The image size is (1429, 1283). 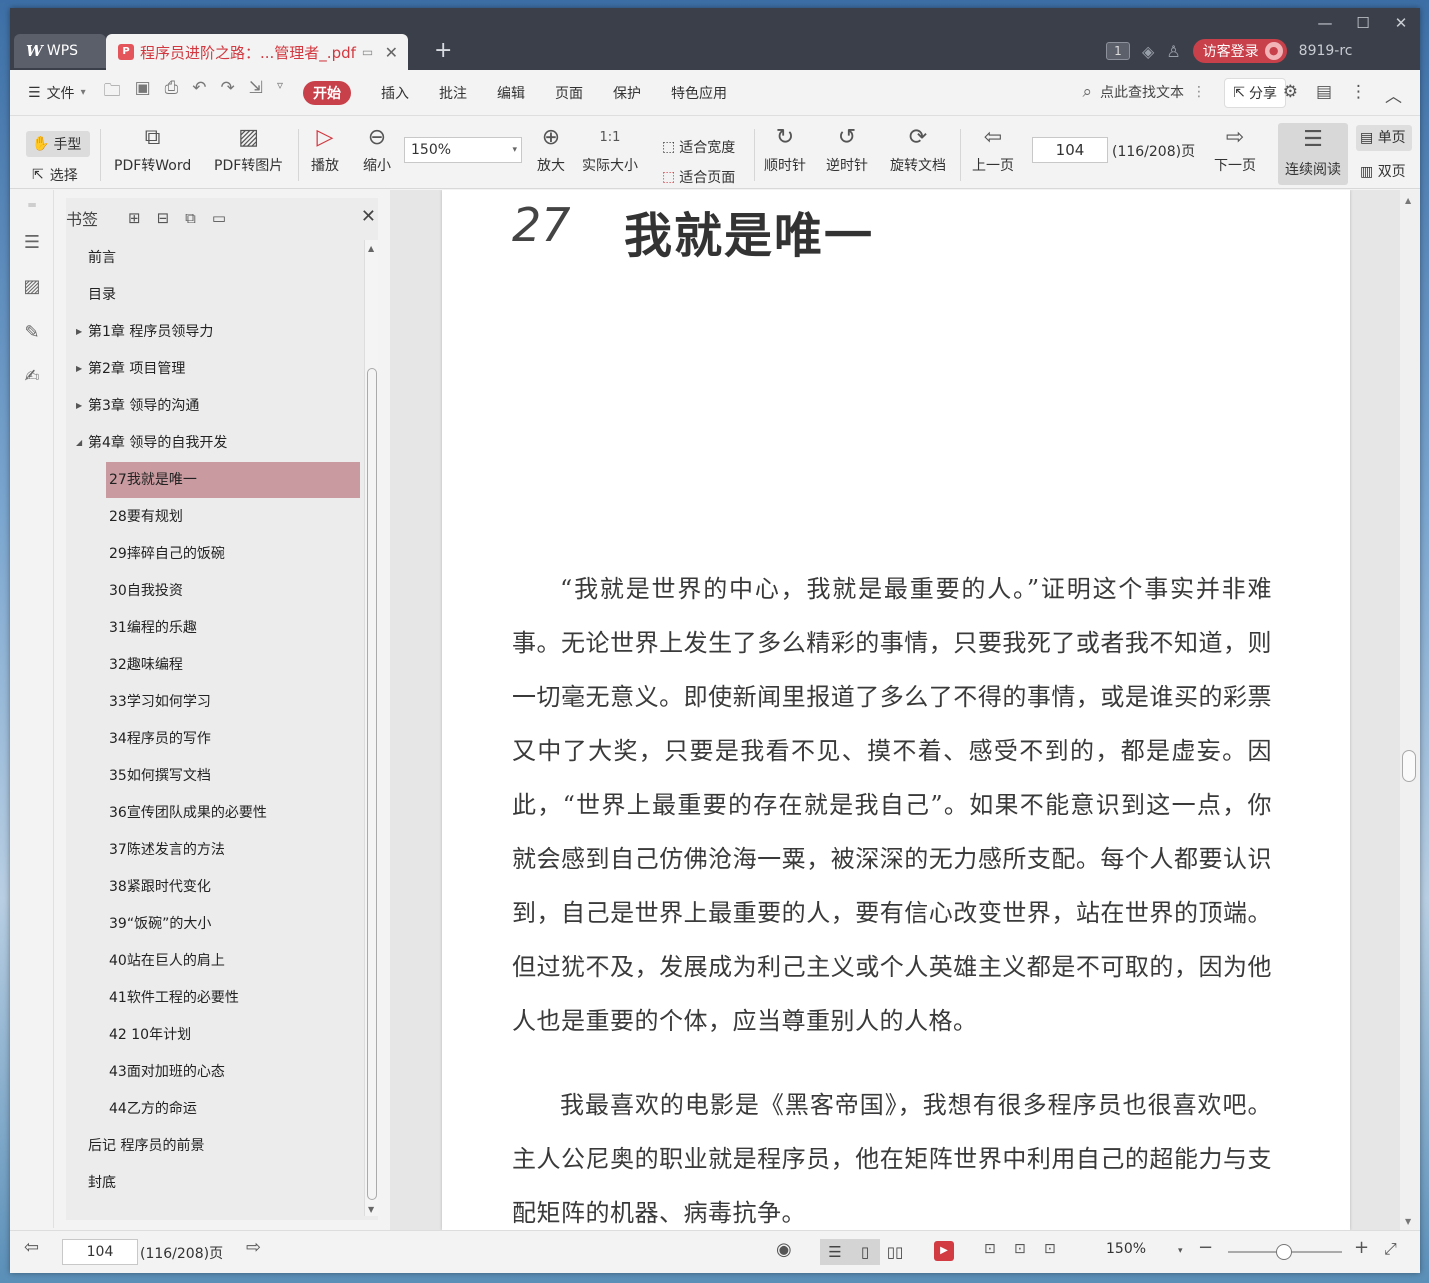 I want to click on bookmark-item: 40站在巨人的肩上, so click(x=233, y=961).